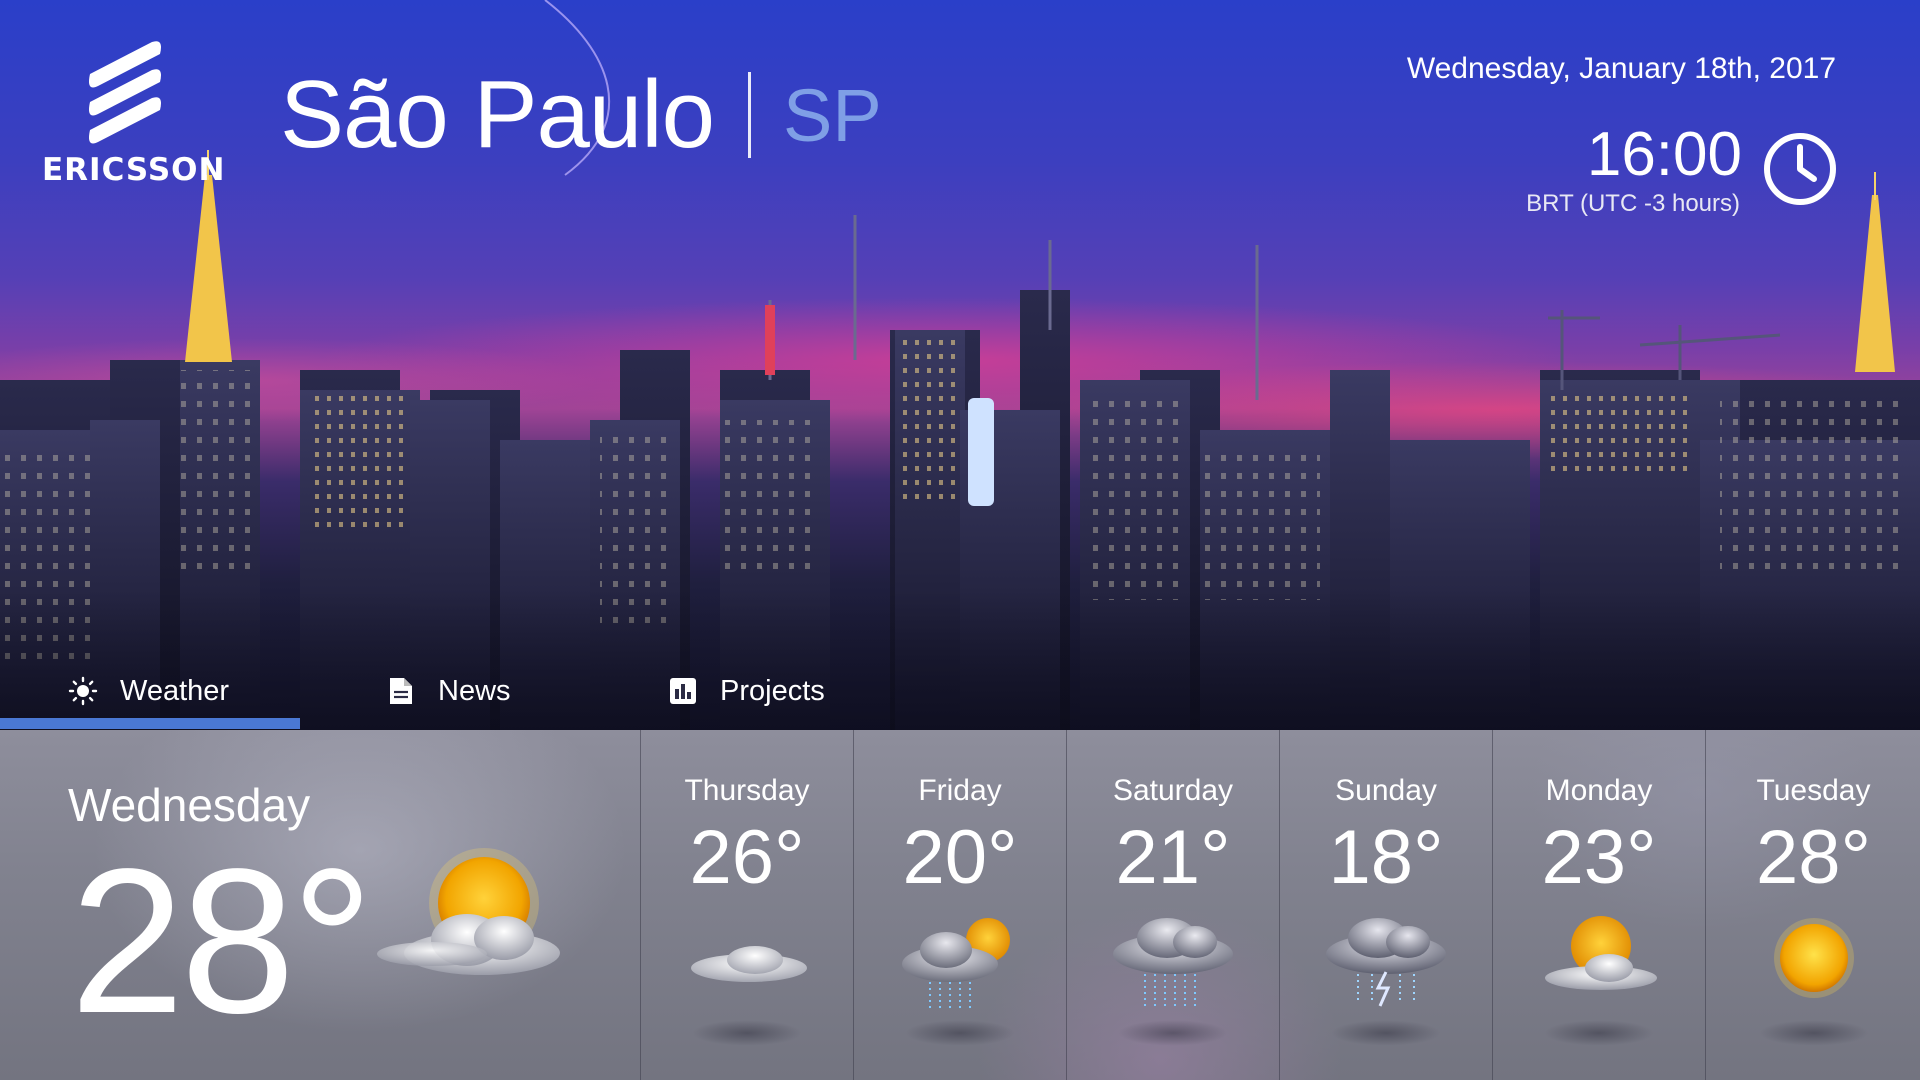 This screenshot has height=1080, width=1920. I want to click on city-name: São Paulo, so click(497, 114).